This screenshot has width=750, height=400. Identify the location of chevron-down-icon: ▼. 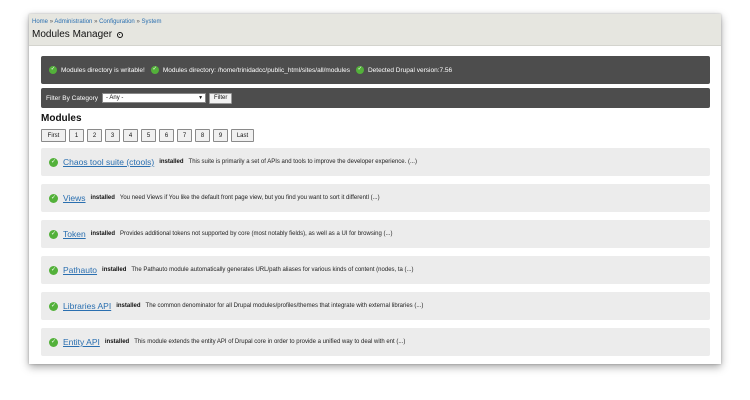
(201, 98).